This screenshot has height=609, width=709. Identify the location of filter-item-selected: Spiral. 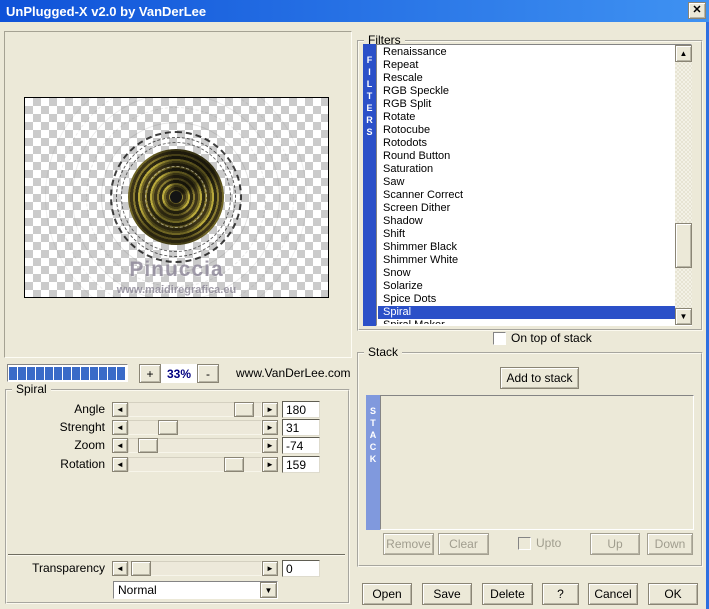
(534, 312).